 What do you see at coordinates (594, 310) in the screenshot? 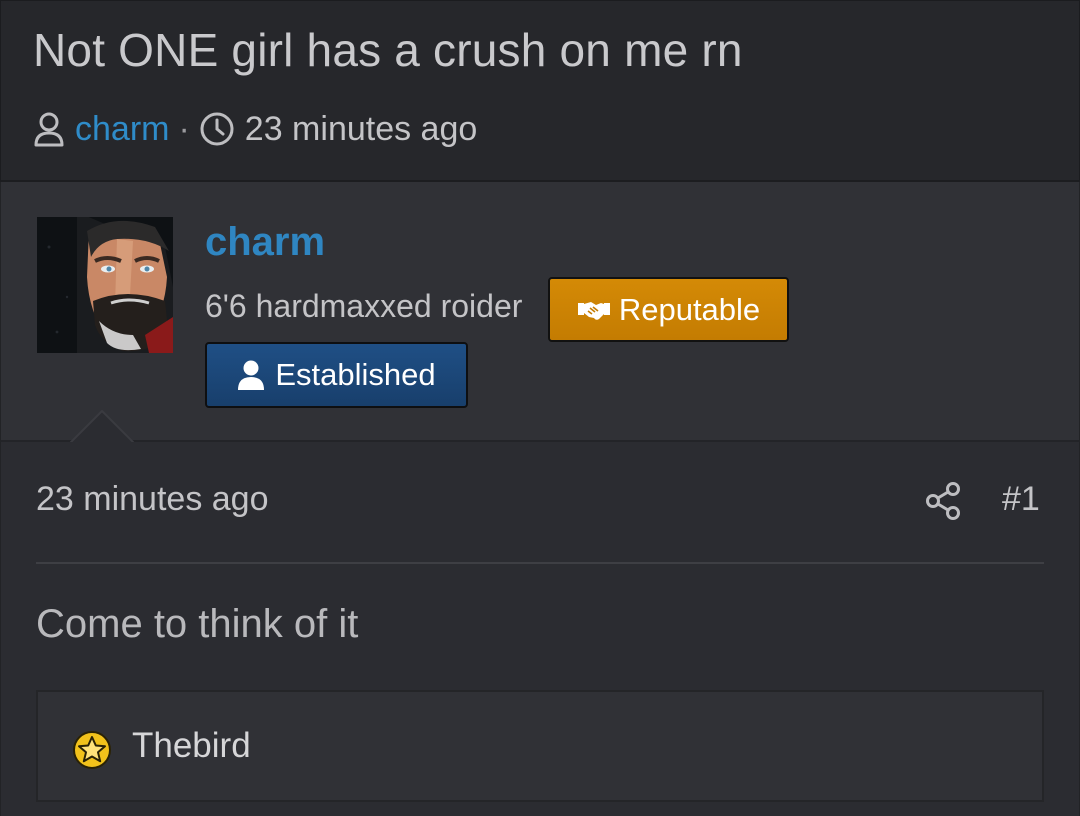
I see `handshake-icon` at bounding box center [594, 310].